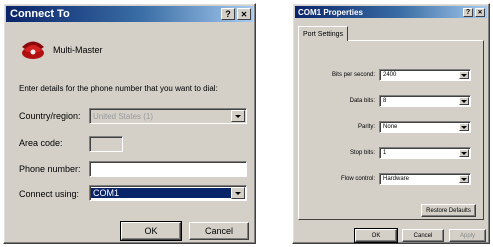  What do you see at coordinates (123, 116) in the screenshot?
I see `country-value: United States (1)` at bounding box center [123, 116].